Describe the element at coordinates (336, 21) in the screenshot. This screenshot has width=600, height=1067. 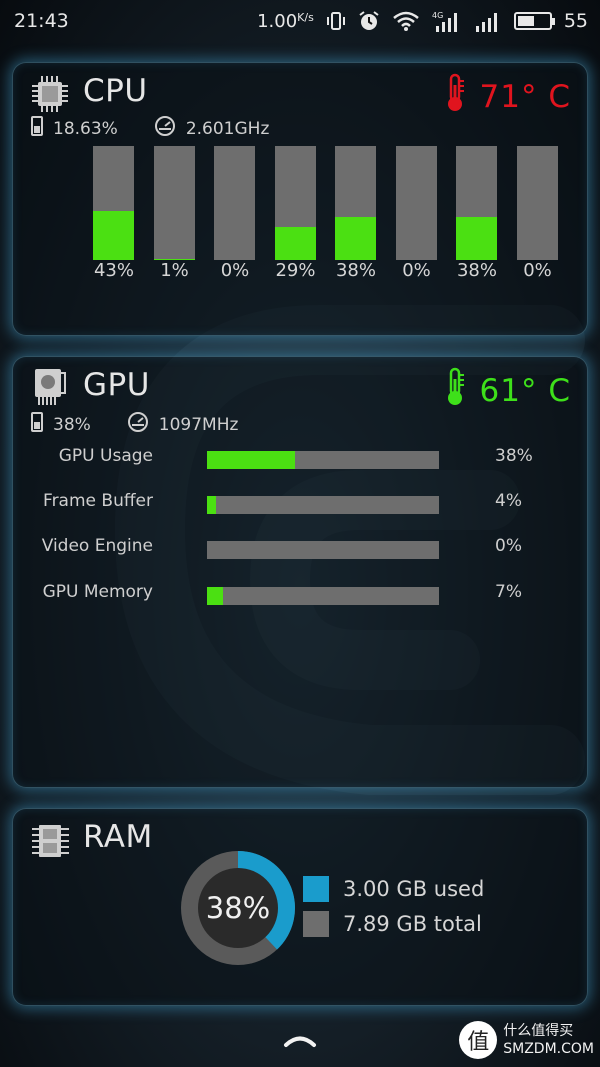
I see `vibrate-icon` at that location.